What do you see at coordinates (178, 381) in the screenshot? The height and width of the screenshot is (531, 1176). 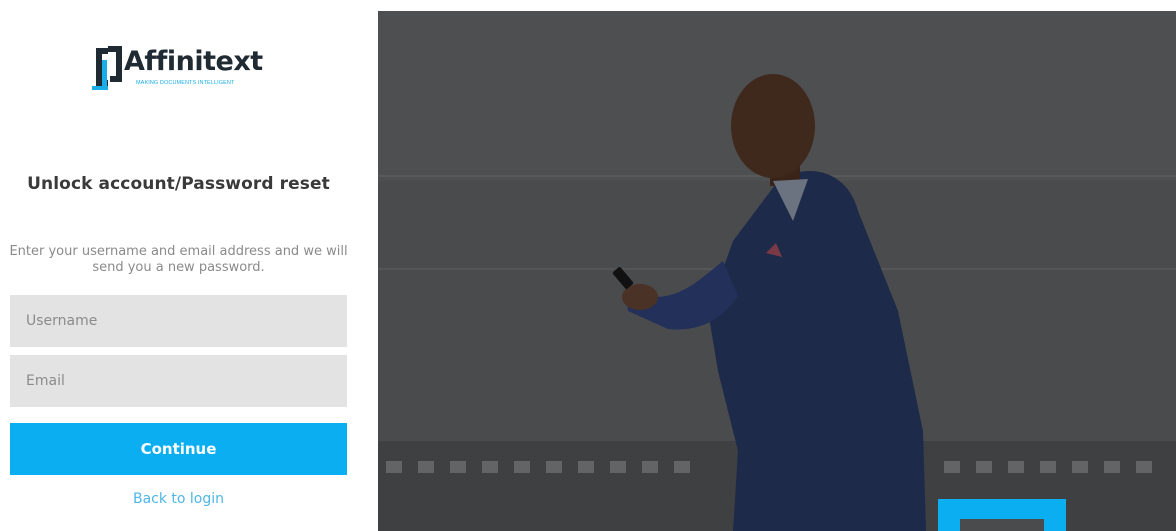 I see `email-input` at bounding box center [178, 381].